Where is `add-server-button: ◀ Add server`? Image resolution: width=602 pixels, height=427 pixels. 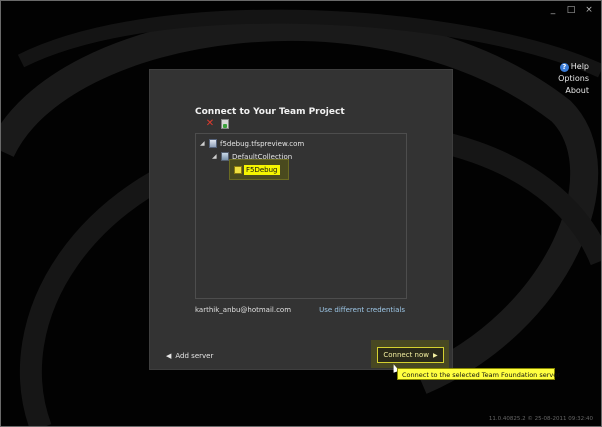
add-server-button: ◀ Add server is located at coordinates (189, 356).